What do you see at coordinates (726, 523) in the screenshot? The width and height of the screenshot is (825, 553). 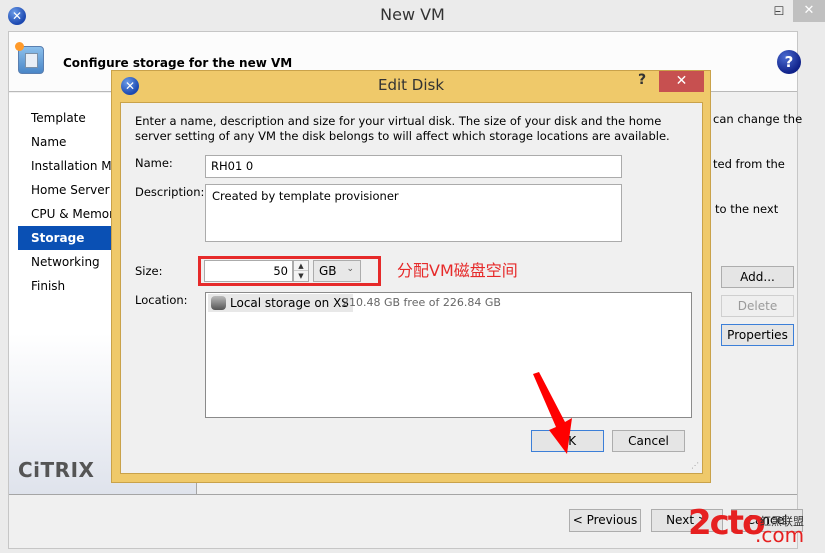 I see `watermark-brand: 2cto` at bounding box center [726, 523].